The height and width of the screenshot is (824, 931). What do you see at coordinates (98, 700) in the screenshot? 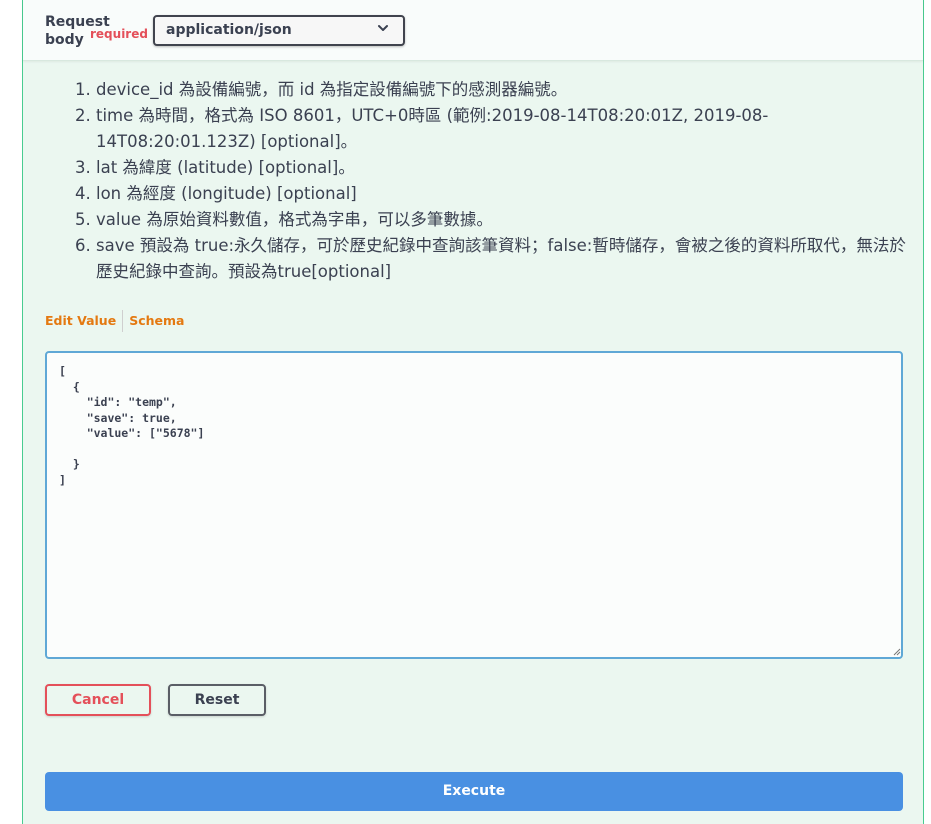
I see `cancel-button: Cancel` at bounding box center [98, 700].